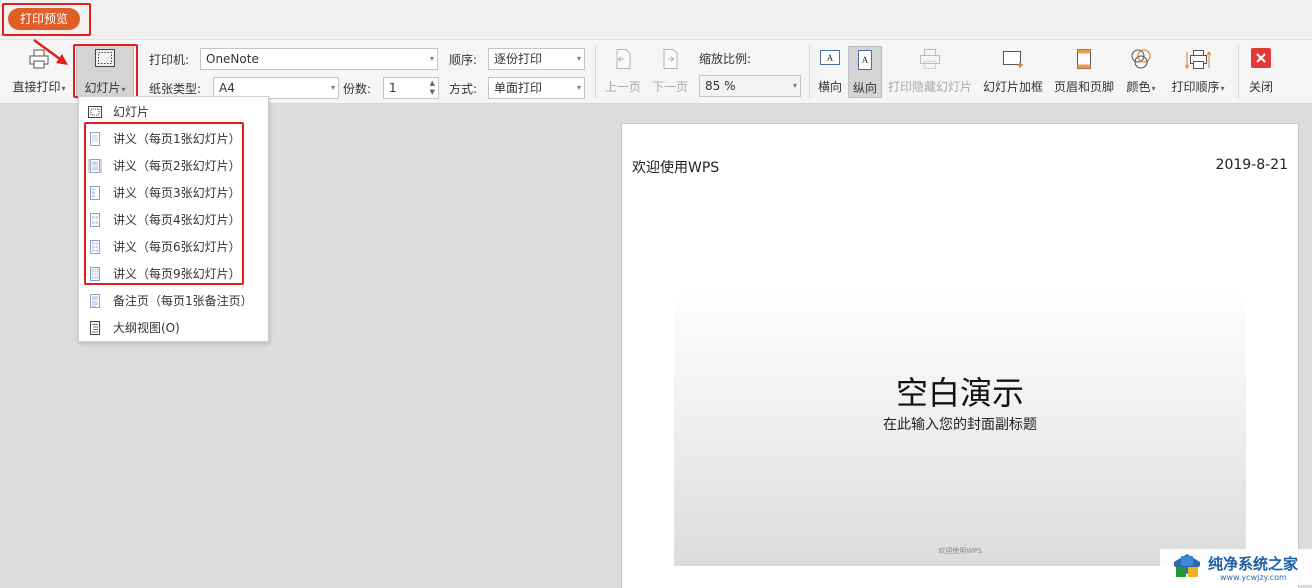 This screenshot has width=1312, height=588. What do you see at coordinates (1187, 565) in the screenshot?
I see `watermark-logo-icon` at bounding box center [1187, 565].